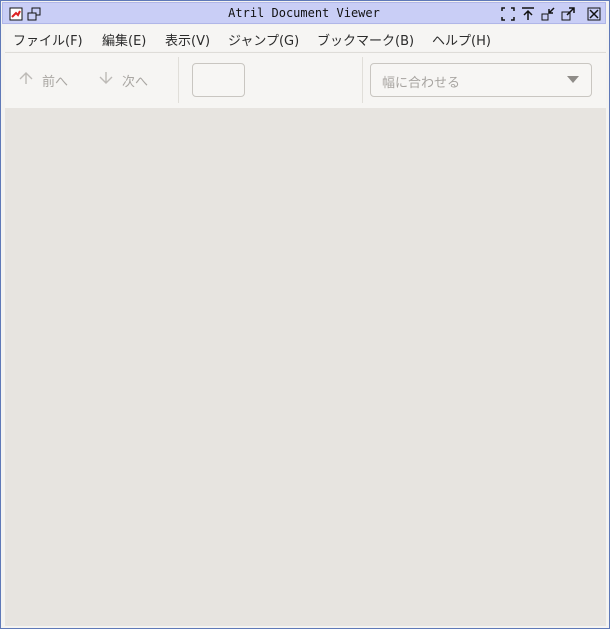  I want to click on menu-view: 表示(V), so click(187, 39).